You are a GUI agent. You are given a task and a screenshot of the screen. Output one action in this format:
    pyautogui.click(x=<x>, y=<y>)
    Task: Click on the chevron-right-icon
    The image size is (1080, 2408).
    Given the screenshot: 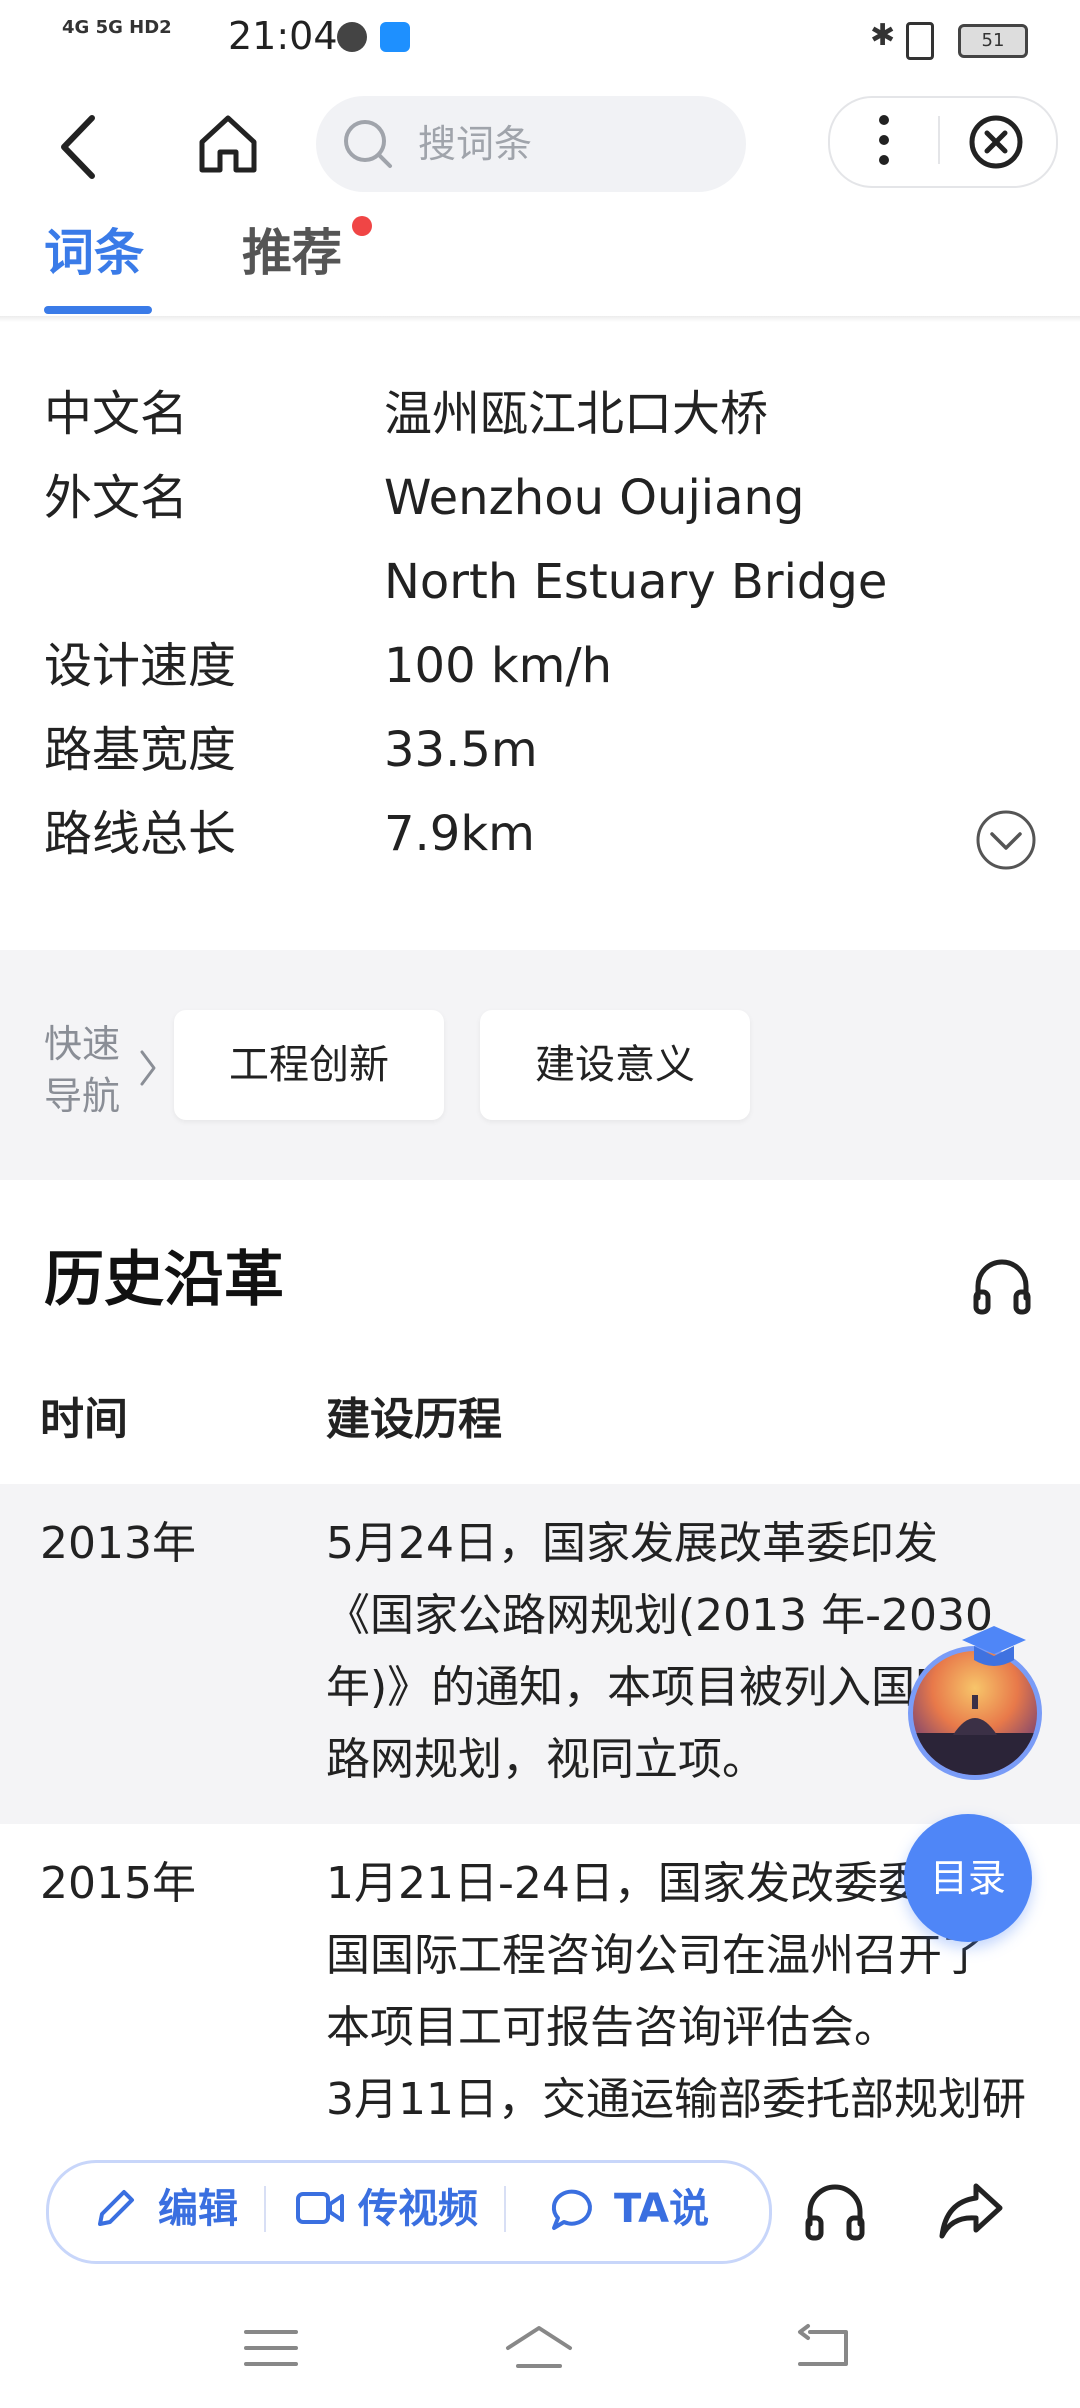 What is the action you would take?
    pyautogui.click(x=148, y=1068)
    